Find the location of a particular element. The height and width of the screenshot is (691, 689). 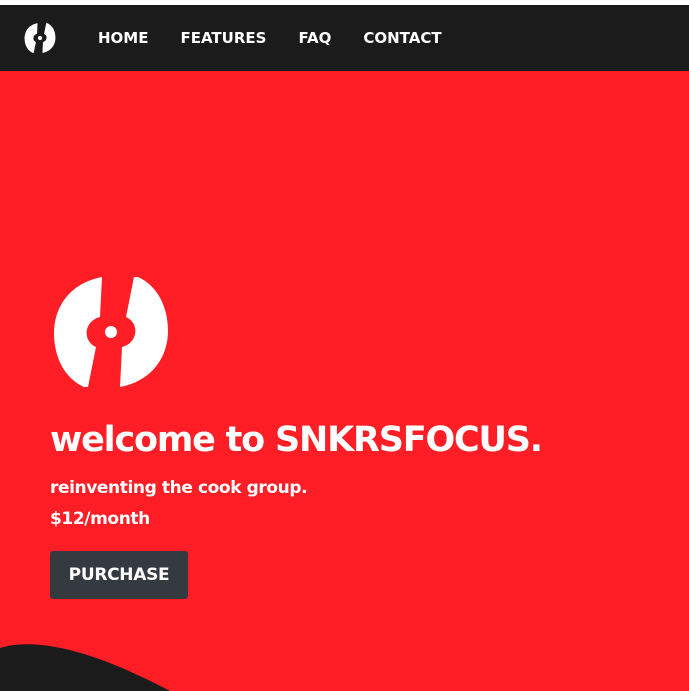

navbar: HOME FEATURES FAQ CONTACT is located at coordinates (344, 38).